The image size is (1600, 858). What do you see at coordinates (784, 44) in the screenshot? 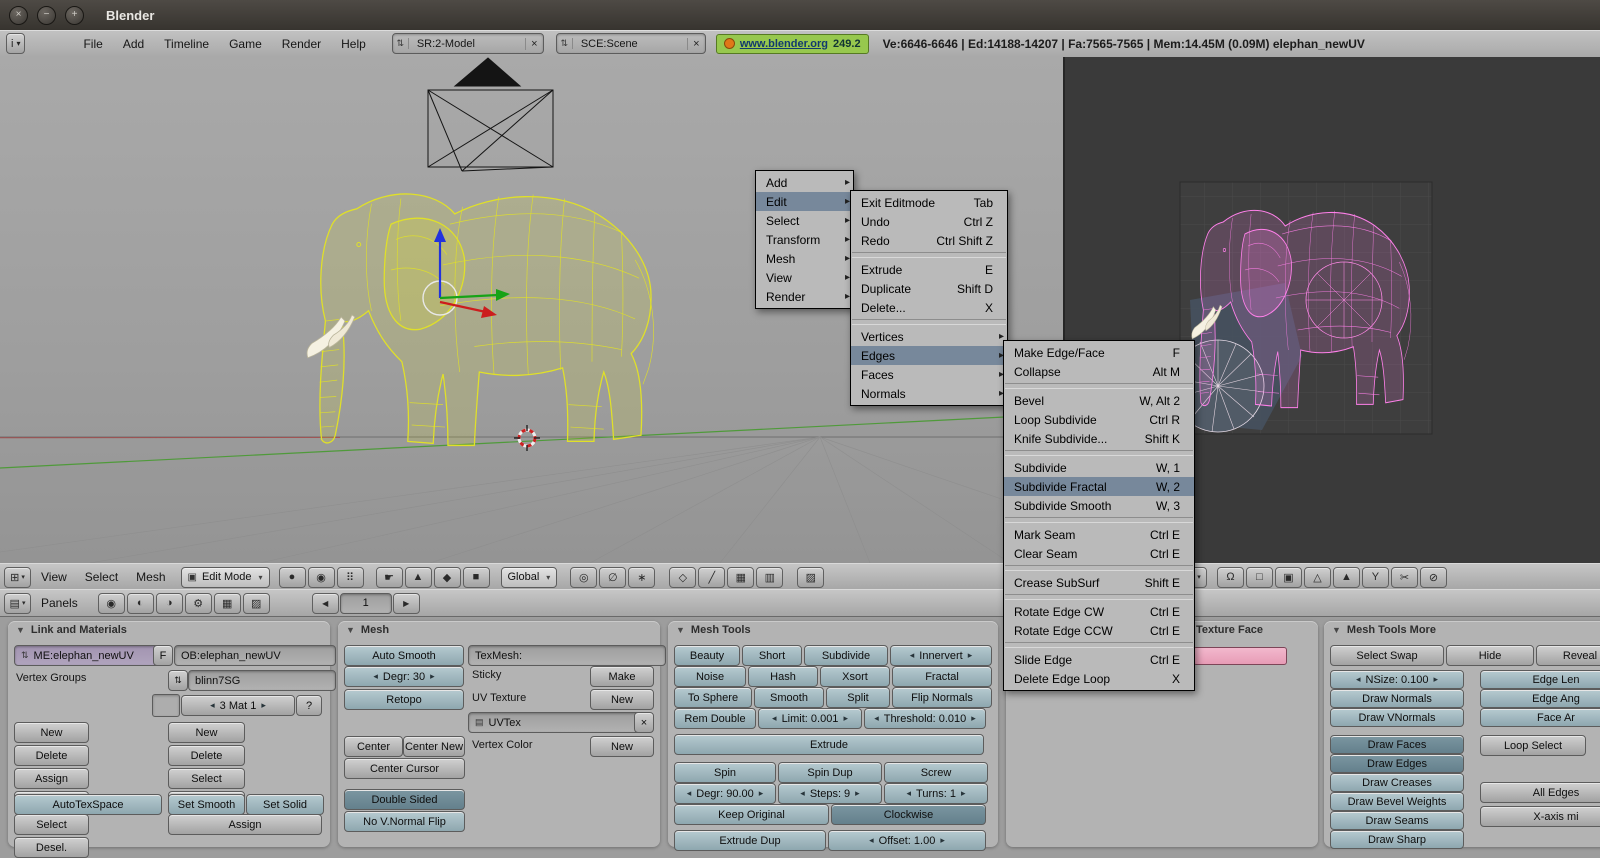
I see `blender-url: www.blender.org` at bounding box center [784, 44].